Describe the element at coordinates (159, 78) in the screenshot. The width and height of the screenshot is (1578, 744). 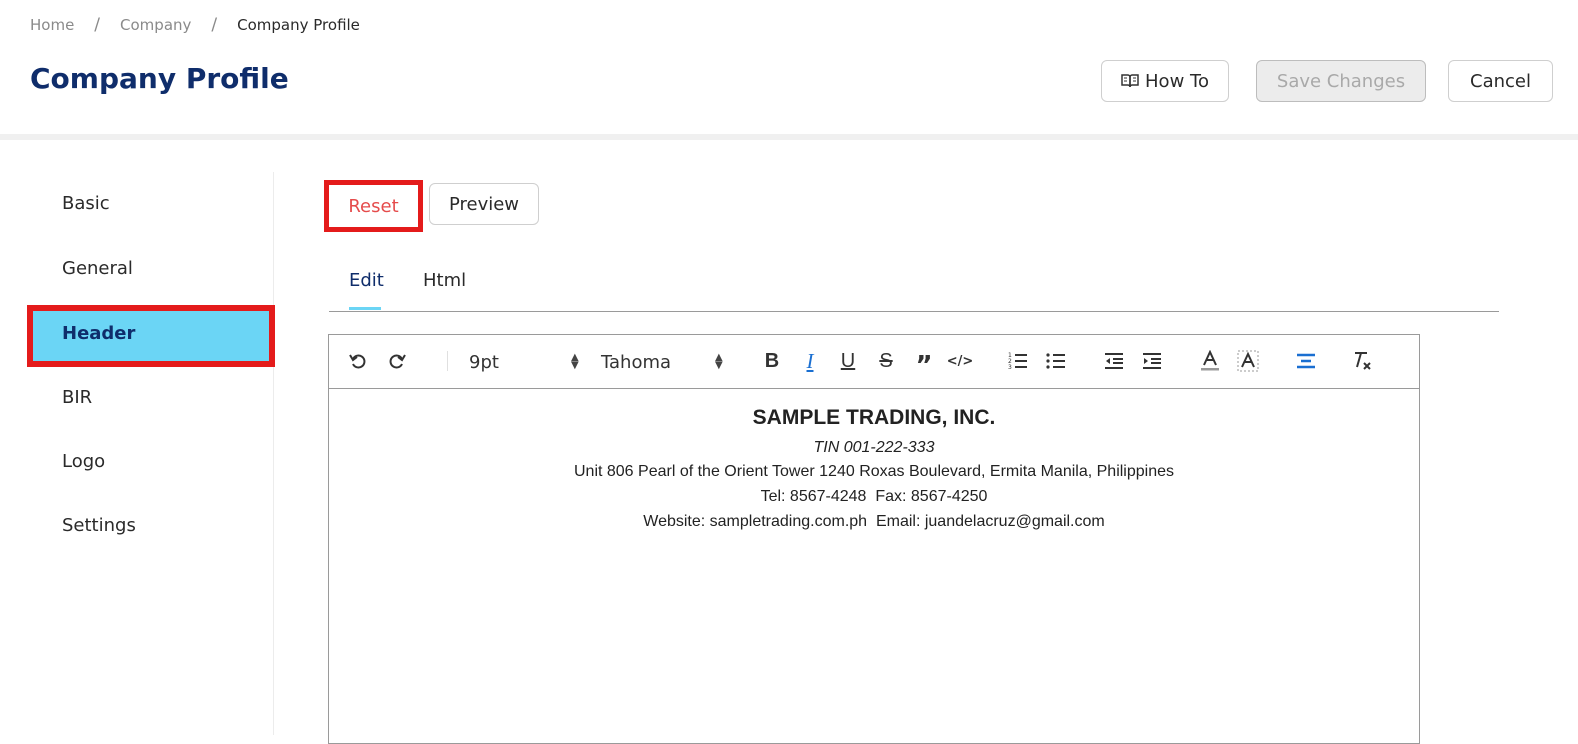
I see `page-title: Company Profile` at that location.